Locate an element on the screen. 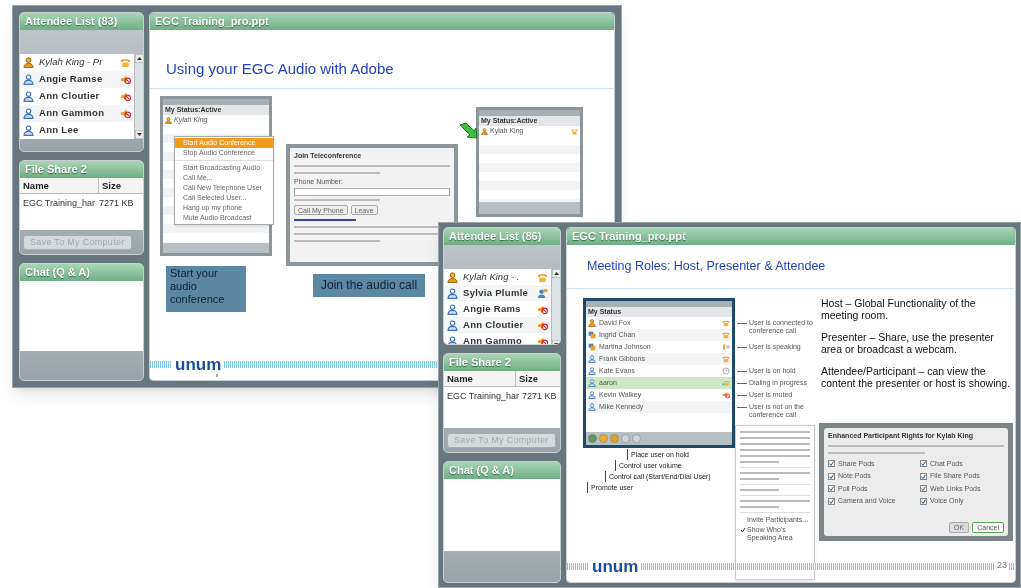 The image size is (1021, 588). attendee-name: Ann Gammo is located at coordinates (493, 338).